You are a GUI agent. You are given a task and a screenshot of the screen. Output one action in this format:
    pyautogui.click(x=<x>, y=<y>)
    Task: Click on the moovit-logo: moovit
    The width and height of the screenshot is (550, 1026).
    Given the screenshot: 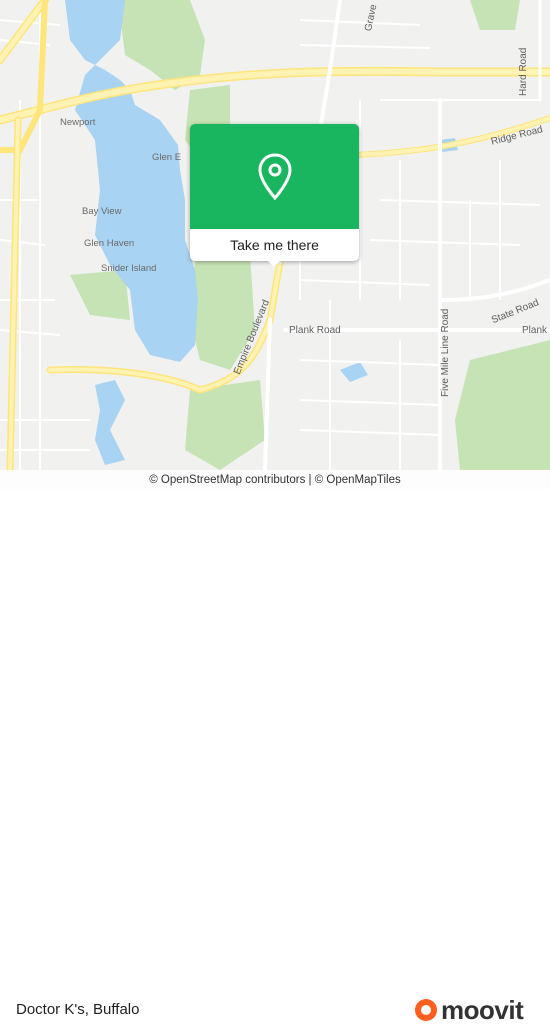 What is the action you would take?
    pyautogui.click(x=469, y=1010)
    